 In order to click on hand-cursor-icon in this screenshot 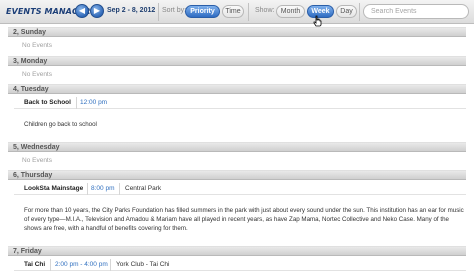, I will do `click(317, 21)`.